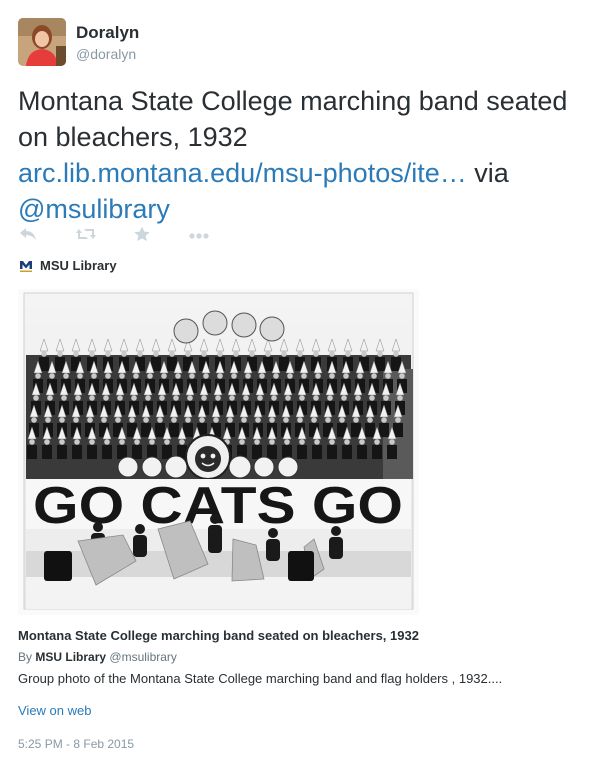  Describe the element at coordinates (142, 236) in the screenshot. I see `star-icon` at that location.